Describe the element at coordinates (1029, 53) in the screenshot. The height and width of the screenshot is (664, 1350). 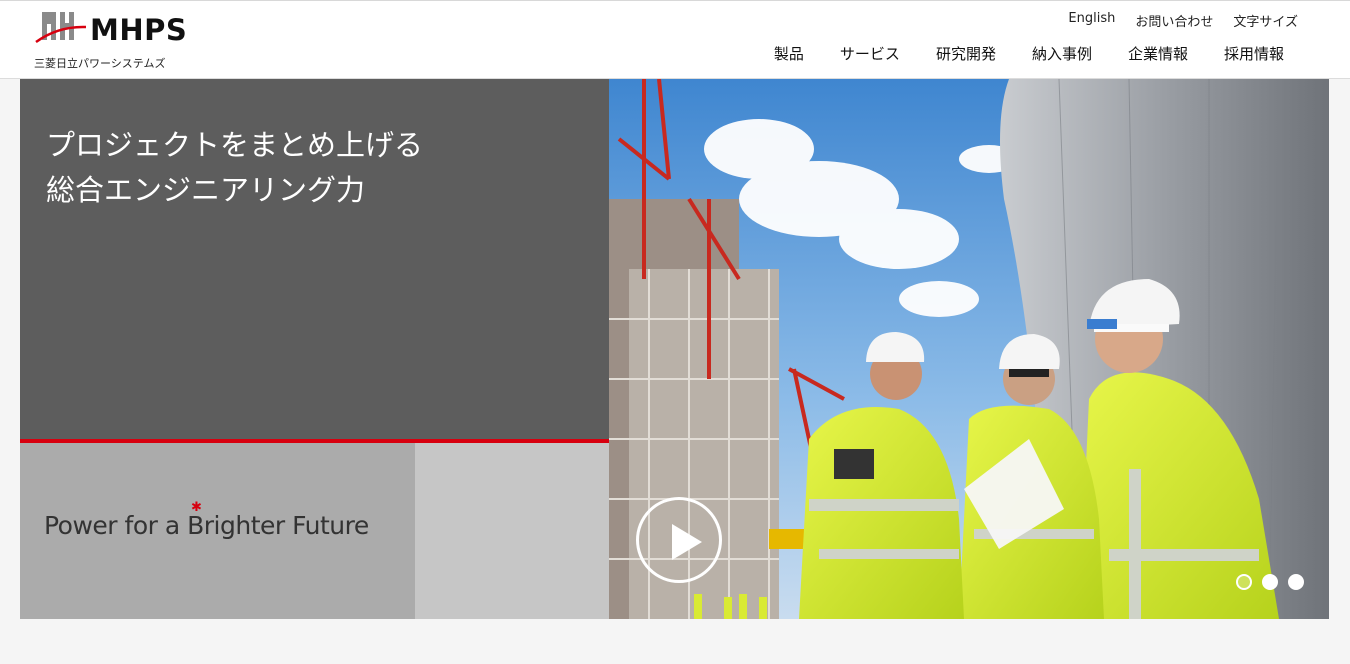
I see `main-nav: 製品 サービス 研究開発 納入事例 企業情報 採用情報` at that location.